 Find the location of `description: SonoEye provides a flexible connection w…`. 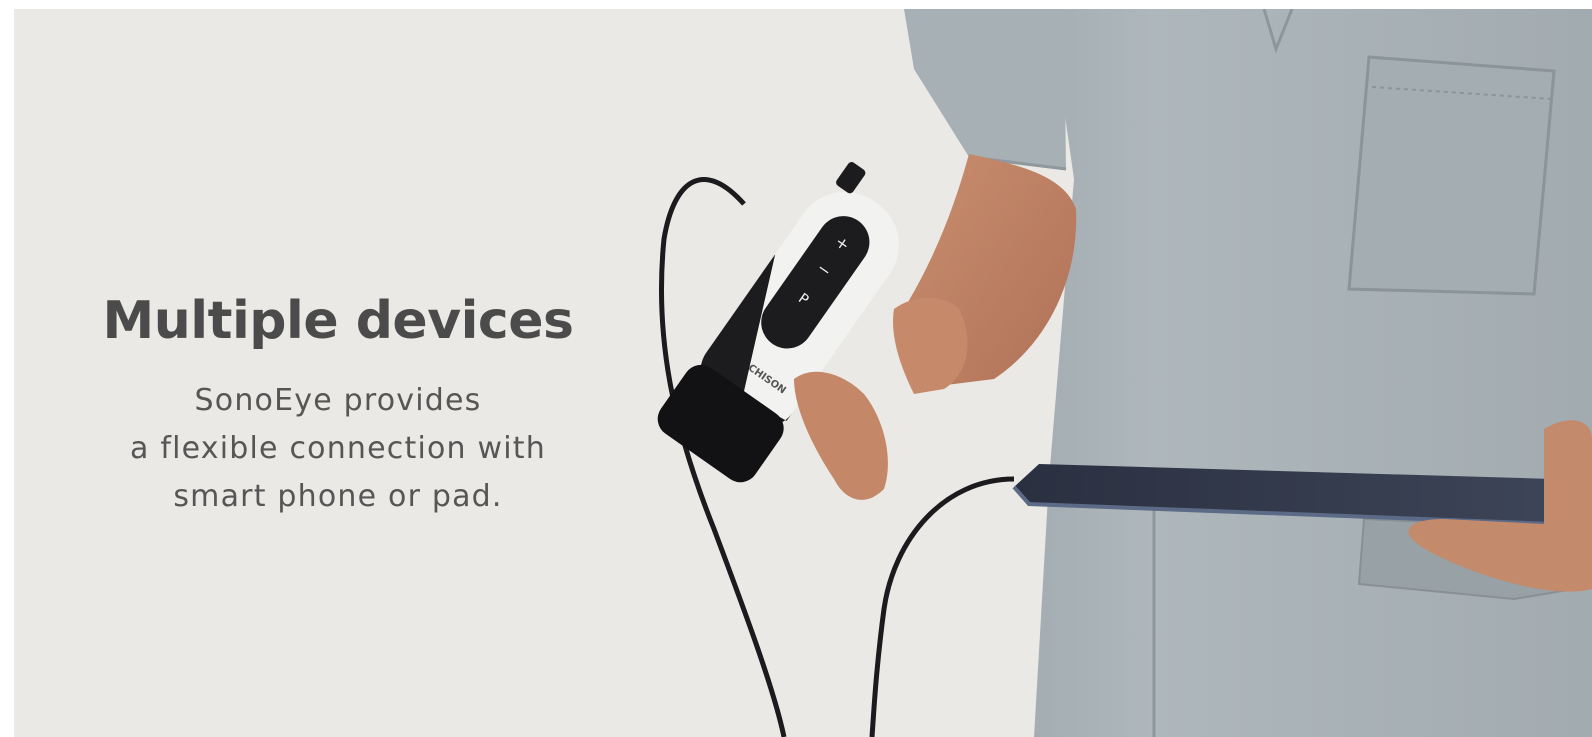

description: SonoEye provides a flexible connection w… is located at coordinates (338, 449).